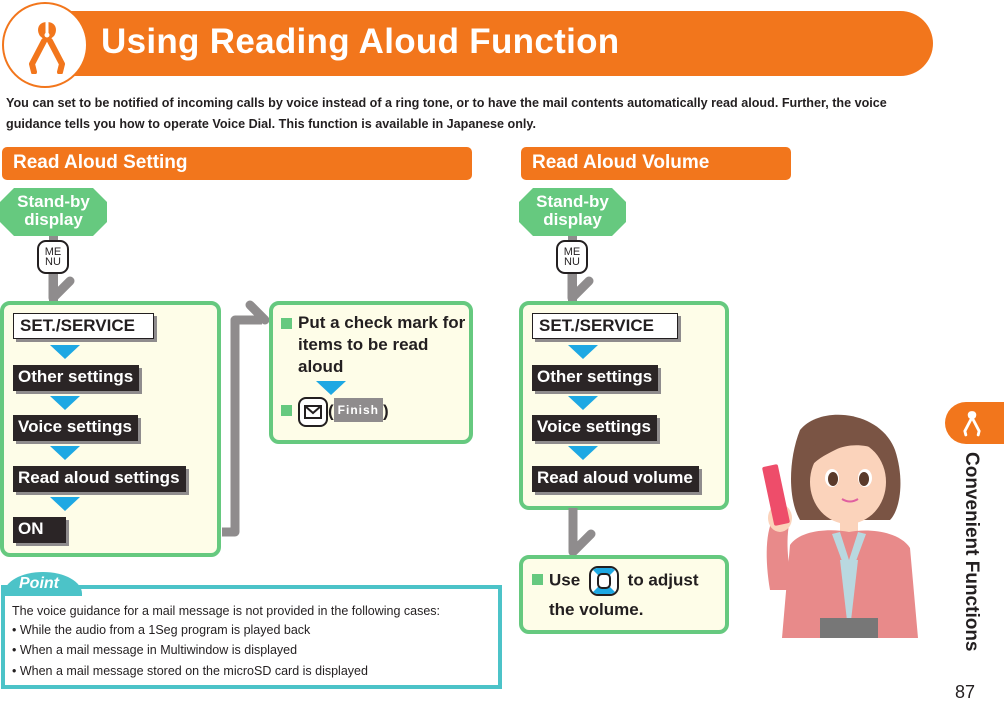 This screenshot has width=1004, height=702. What do you see at coordinates (246, 418) in the screenshot?
I see `connector-arrow-icon` at bounding box center [246, 418].